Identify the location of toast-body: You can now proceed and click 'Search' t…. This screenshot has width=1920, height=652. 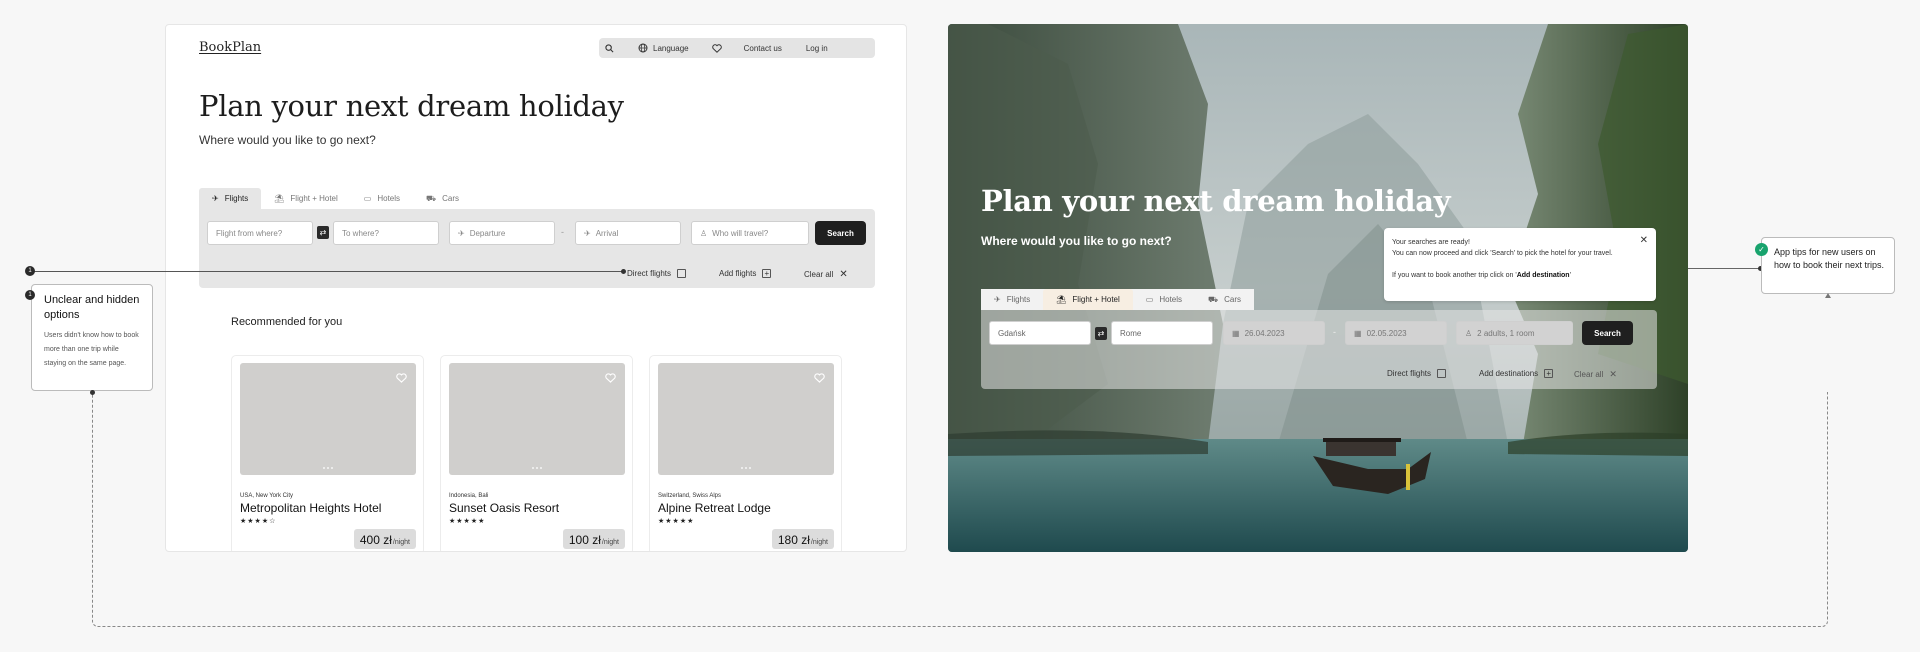
(1502, 253).